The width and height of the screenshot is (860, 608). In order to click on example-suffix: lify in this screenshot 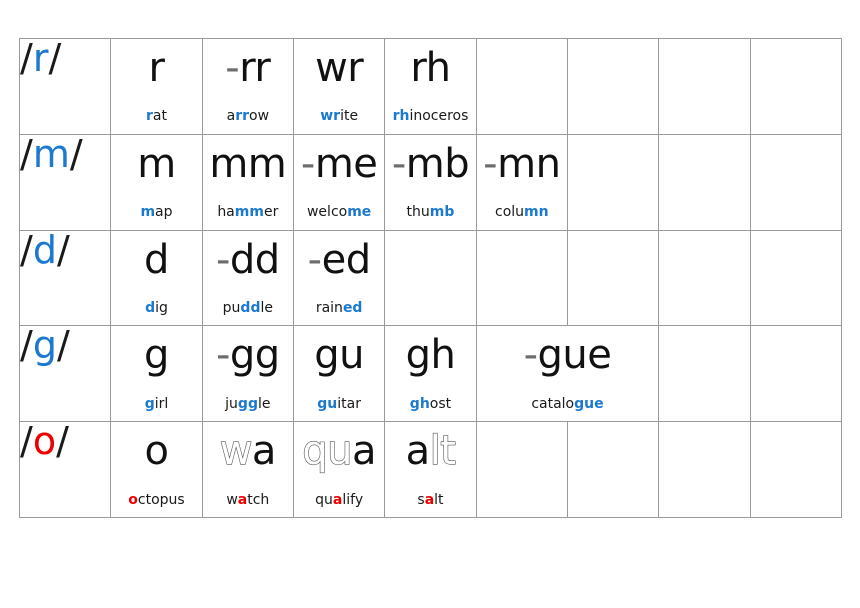, I will do `click(353, 499)`.